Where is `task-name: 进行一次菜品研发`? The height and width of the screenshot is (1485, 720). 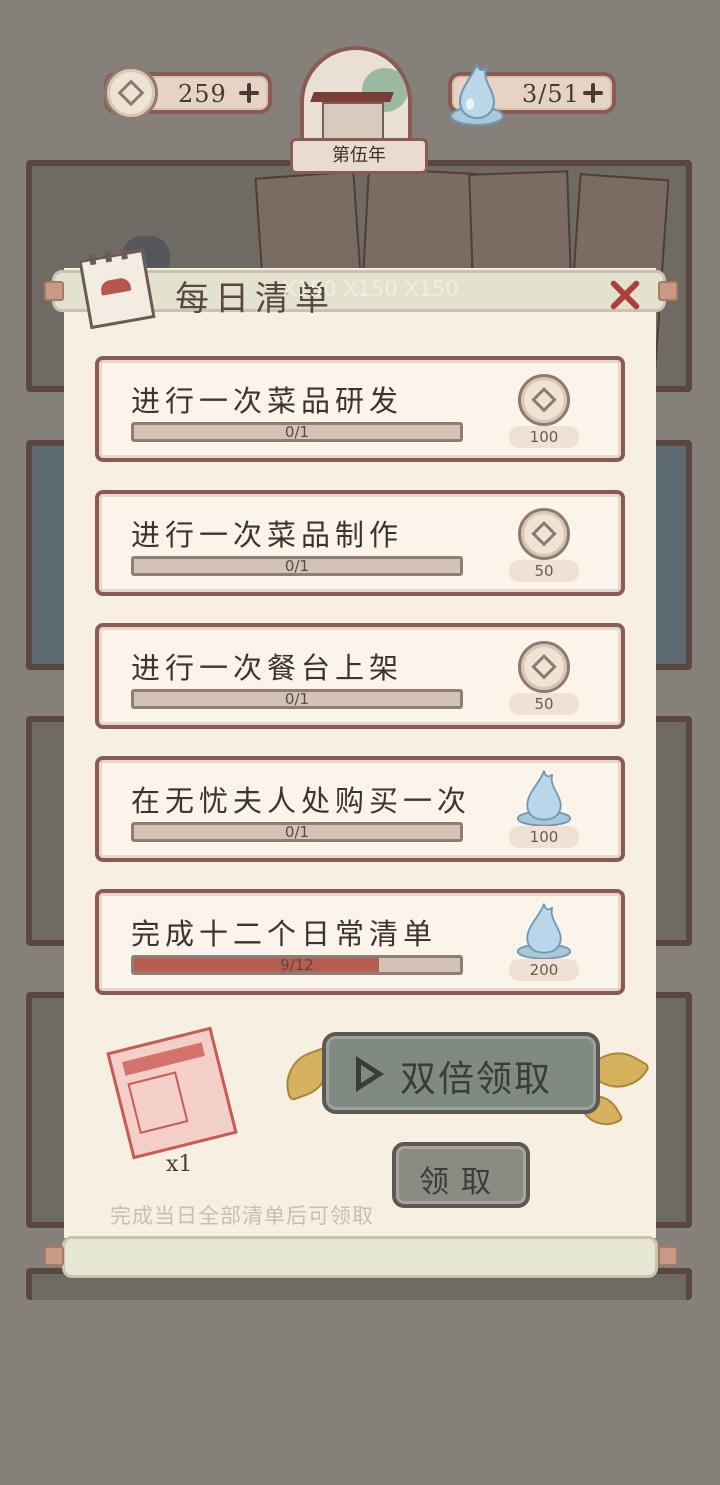 task-name: 进行一次菜品研发 is located at coordinates (267, 401).